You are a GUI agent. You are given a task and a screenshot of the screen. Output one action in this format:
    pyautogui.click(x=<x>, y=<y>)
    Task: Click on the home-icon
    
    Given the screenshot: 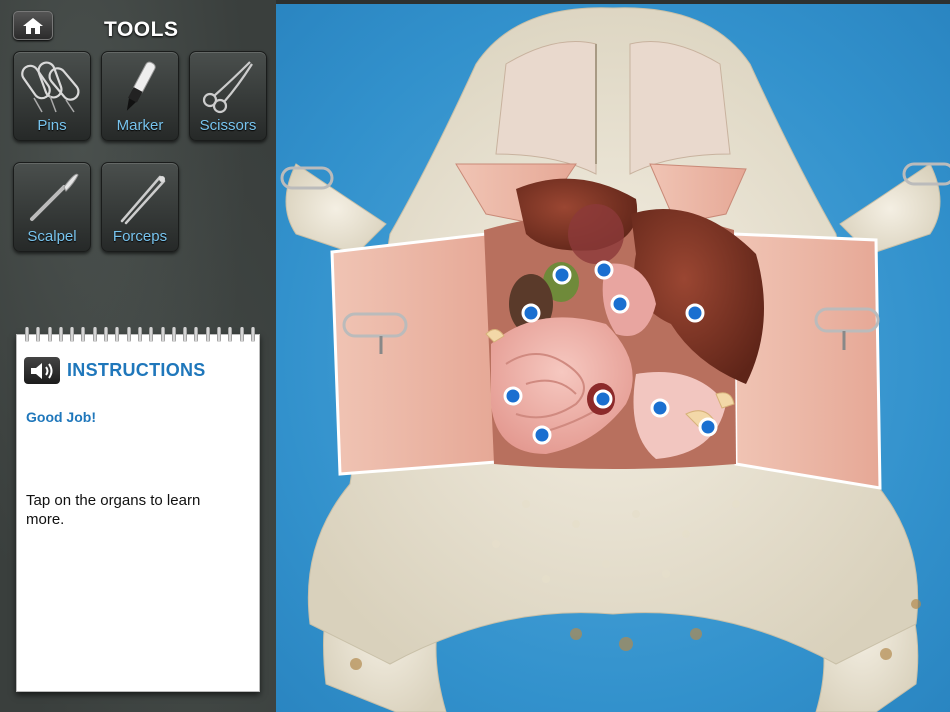 What is the action you would take?
    pyautogui.click(x=33, y=25)
    